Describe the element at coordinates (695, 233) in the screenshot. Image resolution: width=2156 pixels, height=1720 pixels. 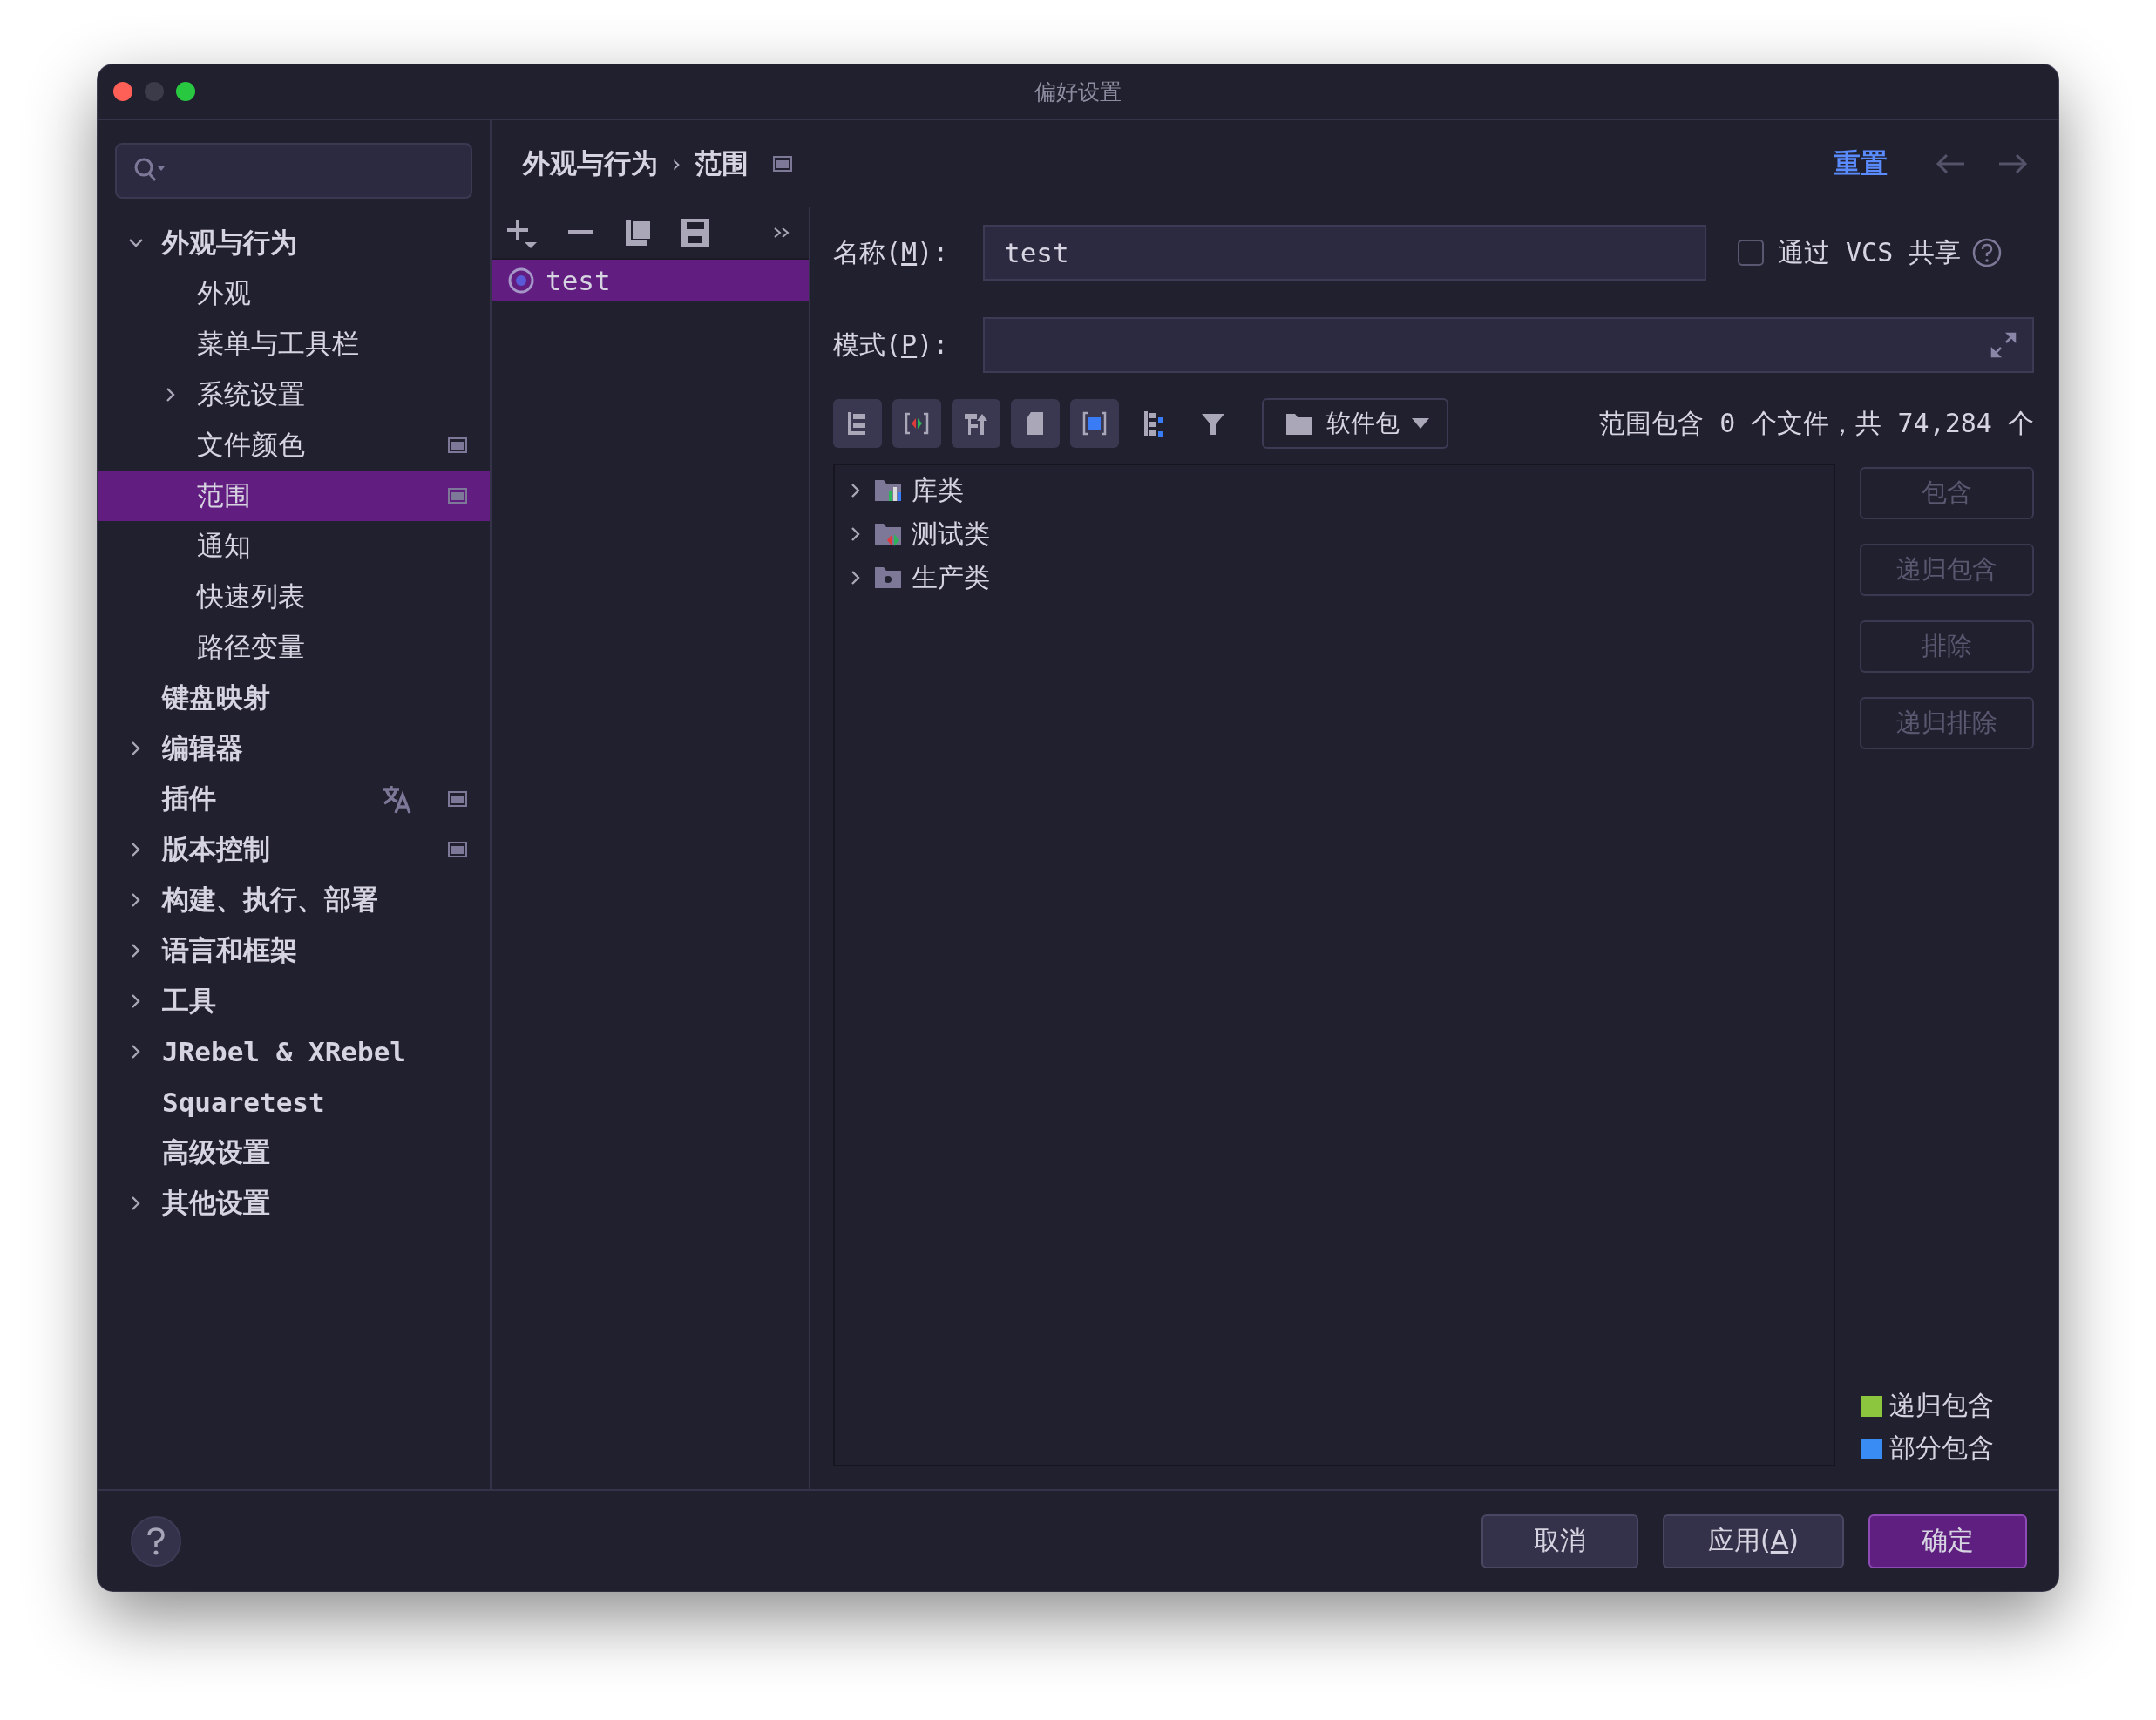
I see `save-icon` at that location.